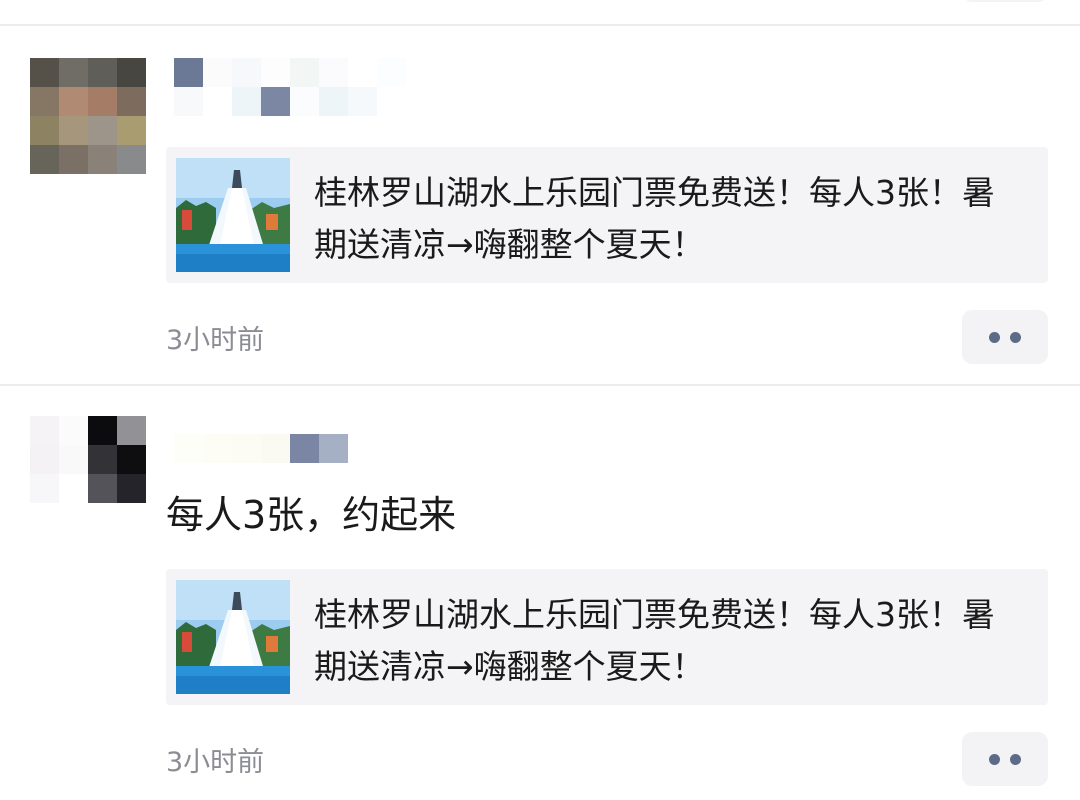 The height and width of the screenshot is (800, 1080). I want to click on more-button, so click(1005, 1).